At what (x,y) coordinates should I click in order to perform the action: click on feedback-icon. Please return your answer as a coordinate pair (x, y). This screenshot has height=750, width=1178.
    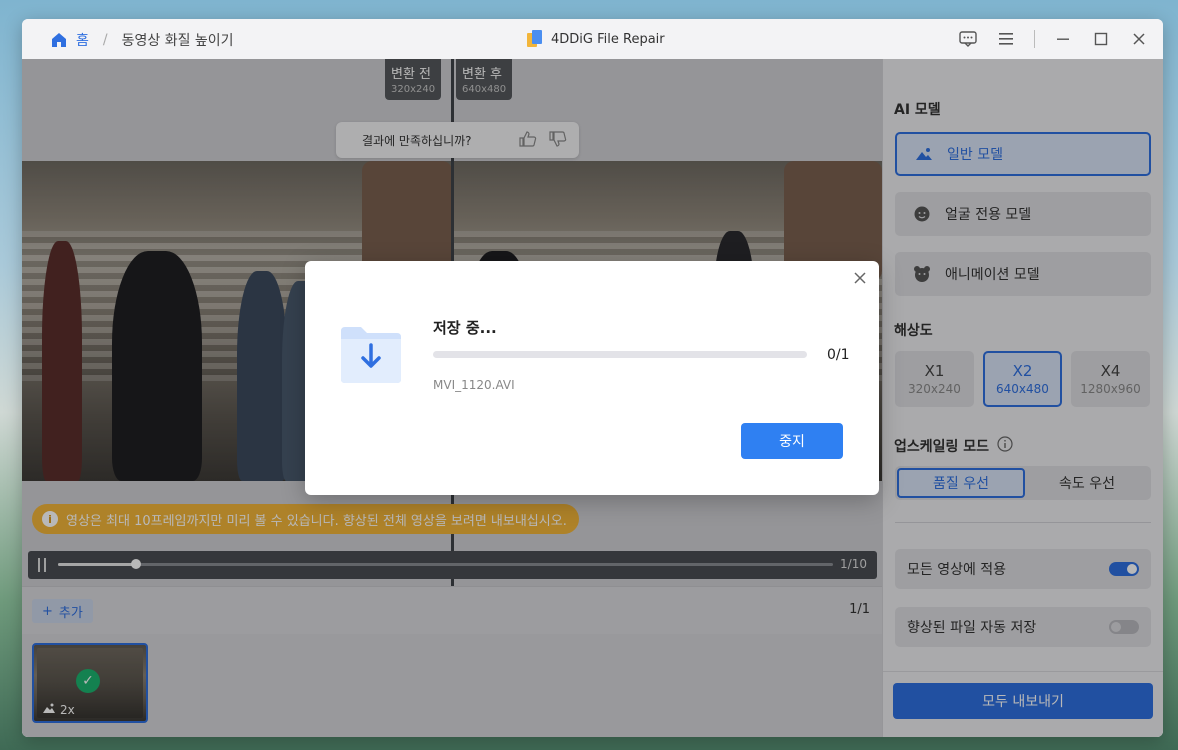
    Looking at the image, I should click on (968, 39).